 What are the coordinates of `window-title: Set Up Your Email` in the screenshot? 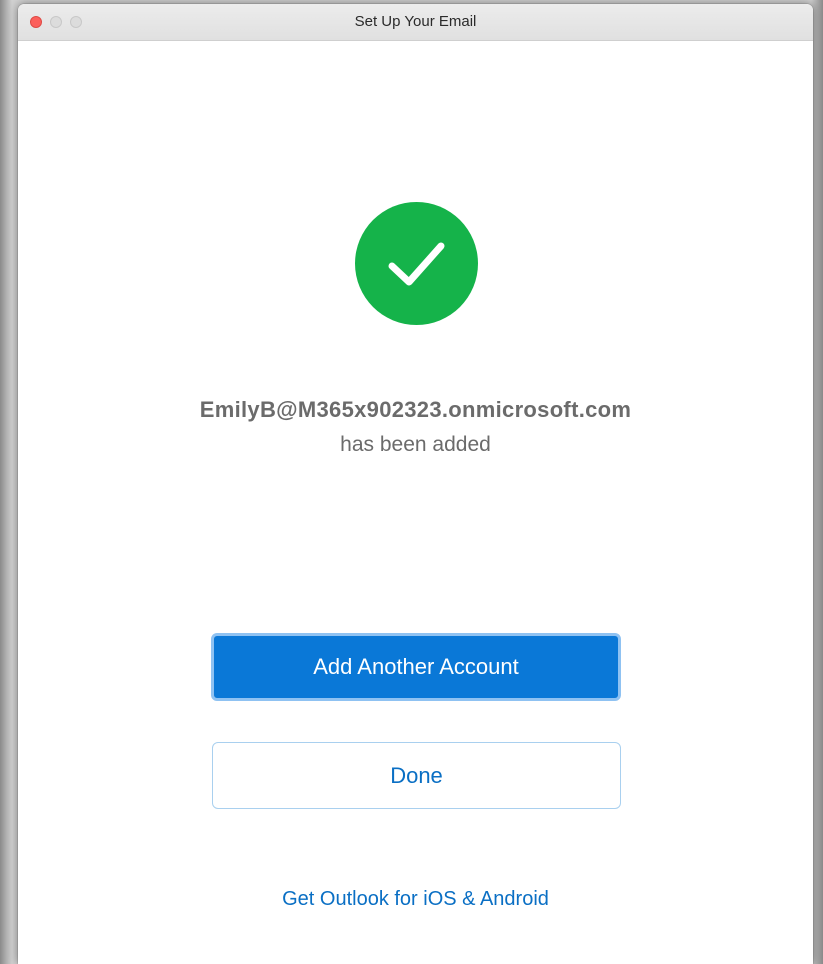 It's located at (415, 21).